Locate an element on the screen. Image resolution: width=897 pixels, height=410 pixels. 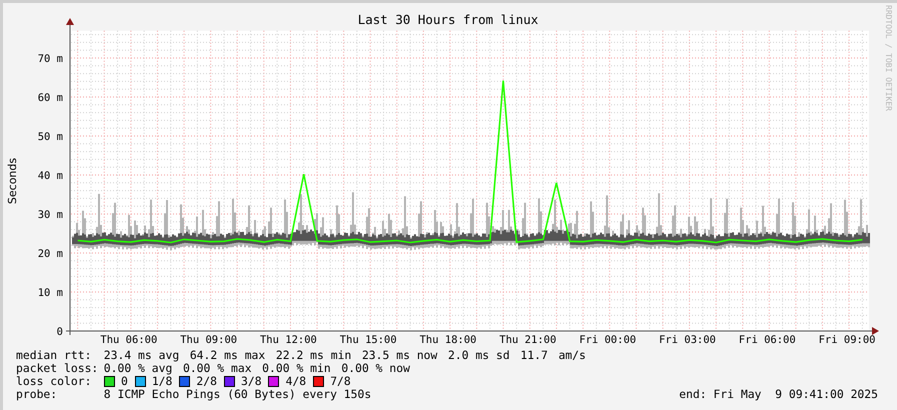
x-tick-label: Fri 06:00 is located at coordinates (767, 340).